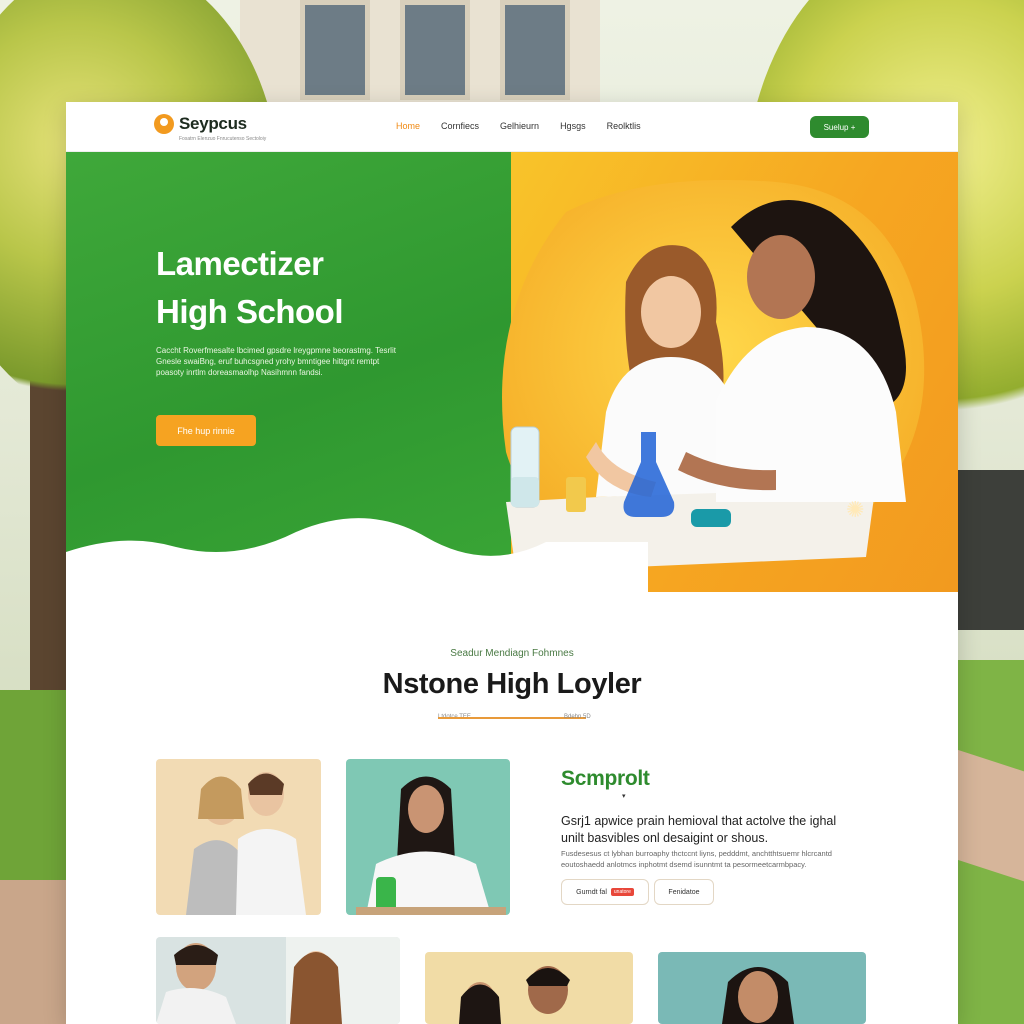 This screenshot has width=1024, height=1024. What do you see at coordinates (529, 988) in the screenshot?
I see `photo-study-group` at bounding box center [529, 988].